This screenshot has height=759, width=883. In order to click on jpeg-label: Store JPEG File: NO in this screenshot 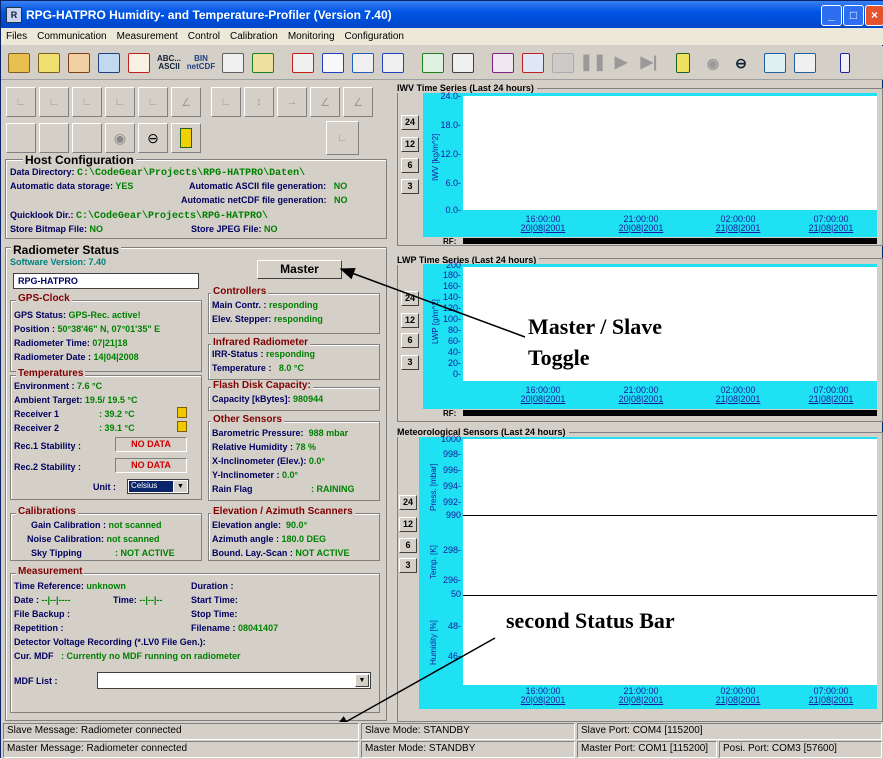, I will do `click(234, 229)`.